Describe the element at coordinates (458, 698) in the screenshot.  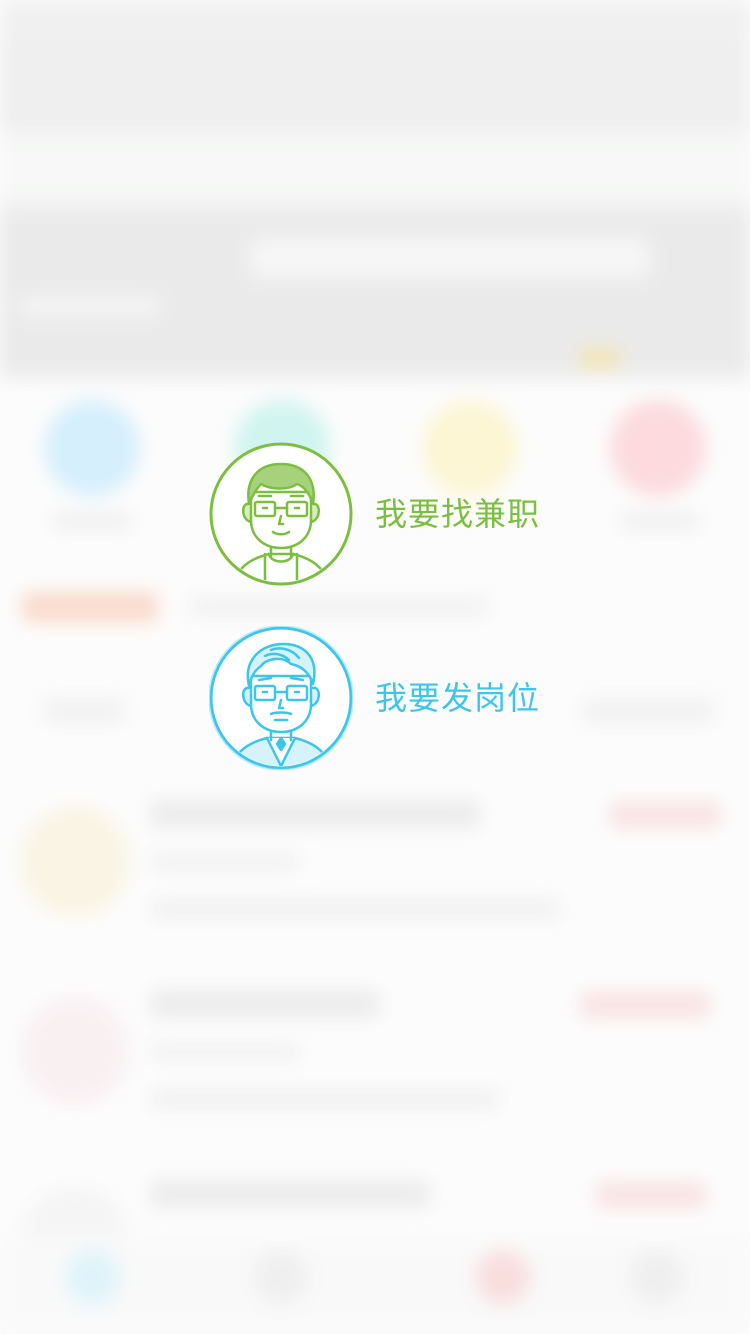
I see `post-job-label: 我要发岗位` at that location.